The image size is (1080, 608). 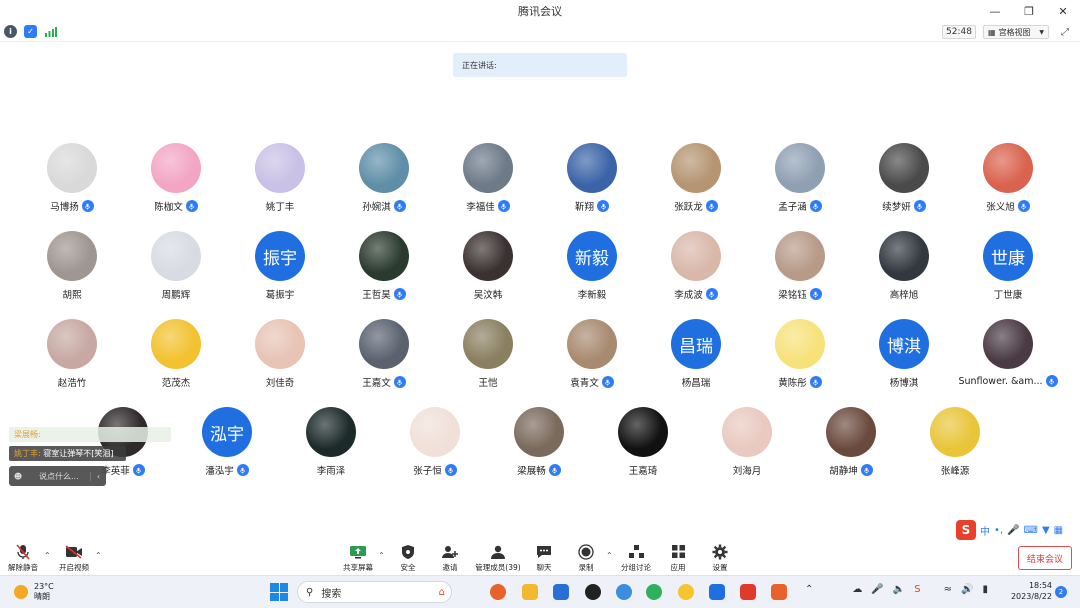 What do you see at coordinates (800, 354) in the screenshot?
I see `participant-tile: 黄陈彤` at bounding box center [800, 354].